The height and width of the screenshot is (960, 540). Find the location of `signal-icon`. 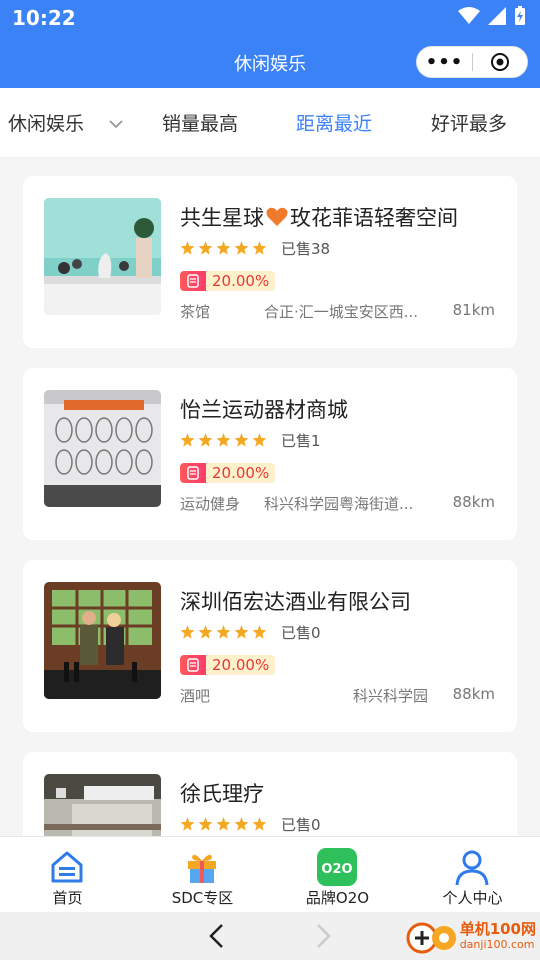

signal-icon is located at coordinates (497, 16).